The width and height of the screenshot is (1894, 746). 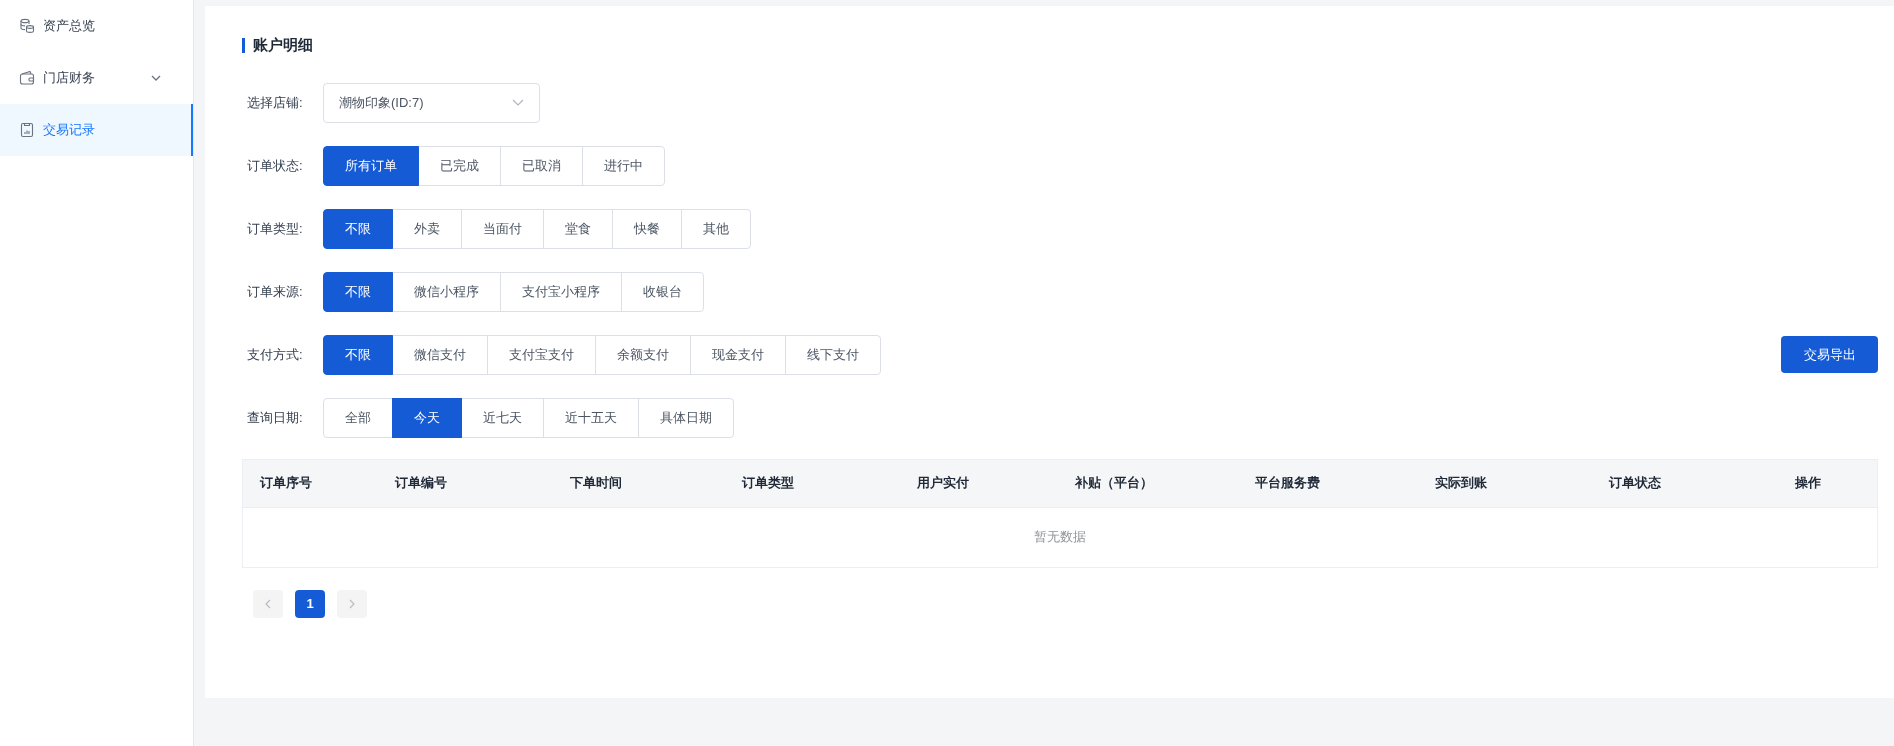 What do you see at coordinates (27, 130) in the screenshot?
I see `report-icon` at bounding box center [27, 130].